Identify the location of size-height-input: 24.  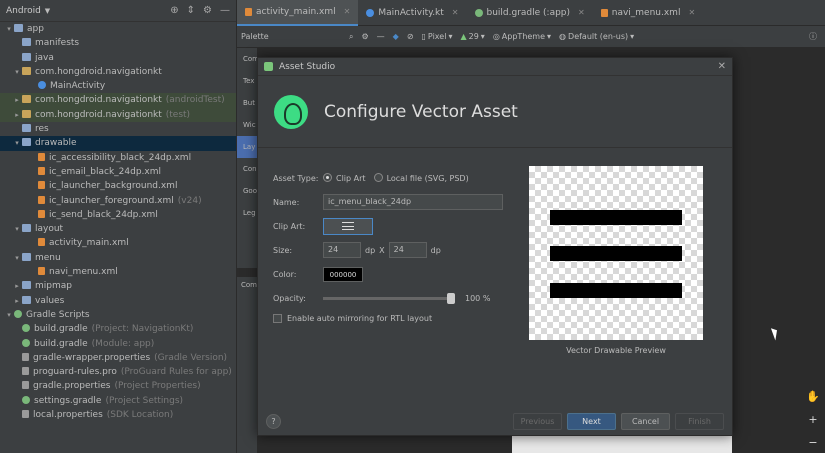
(407, 250).